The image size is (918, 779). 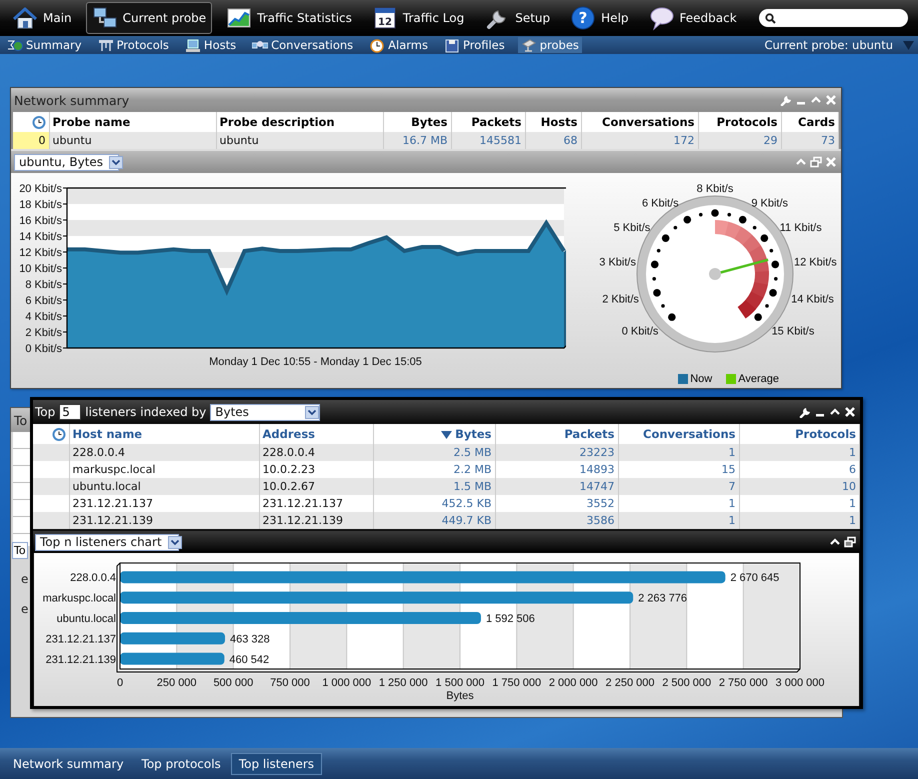 What do you see at coordinates (398, 45) in the screenshot?
I see `submenu-item: Alarms` at bounding box center [398, 45].